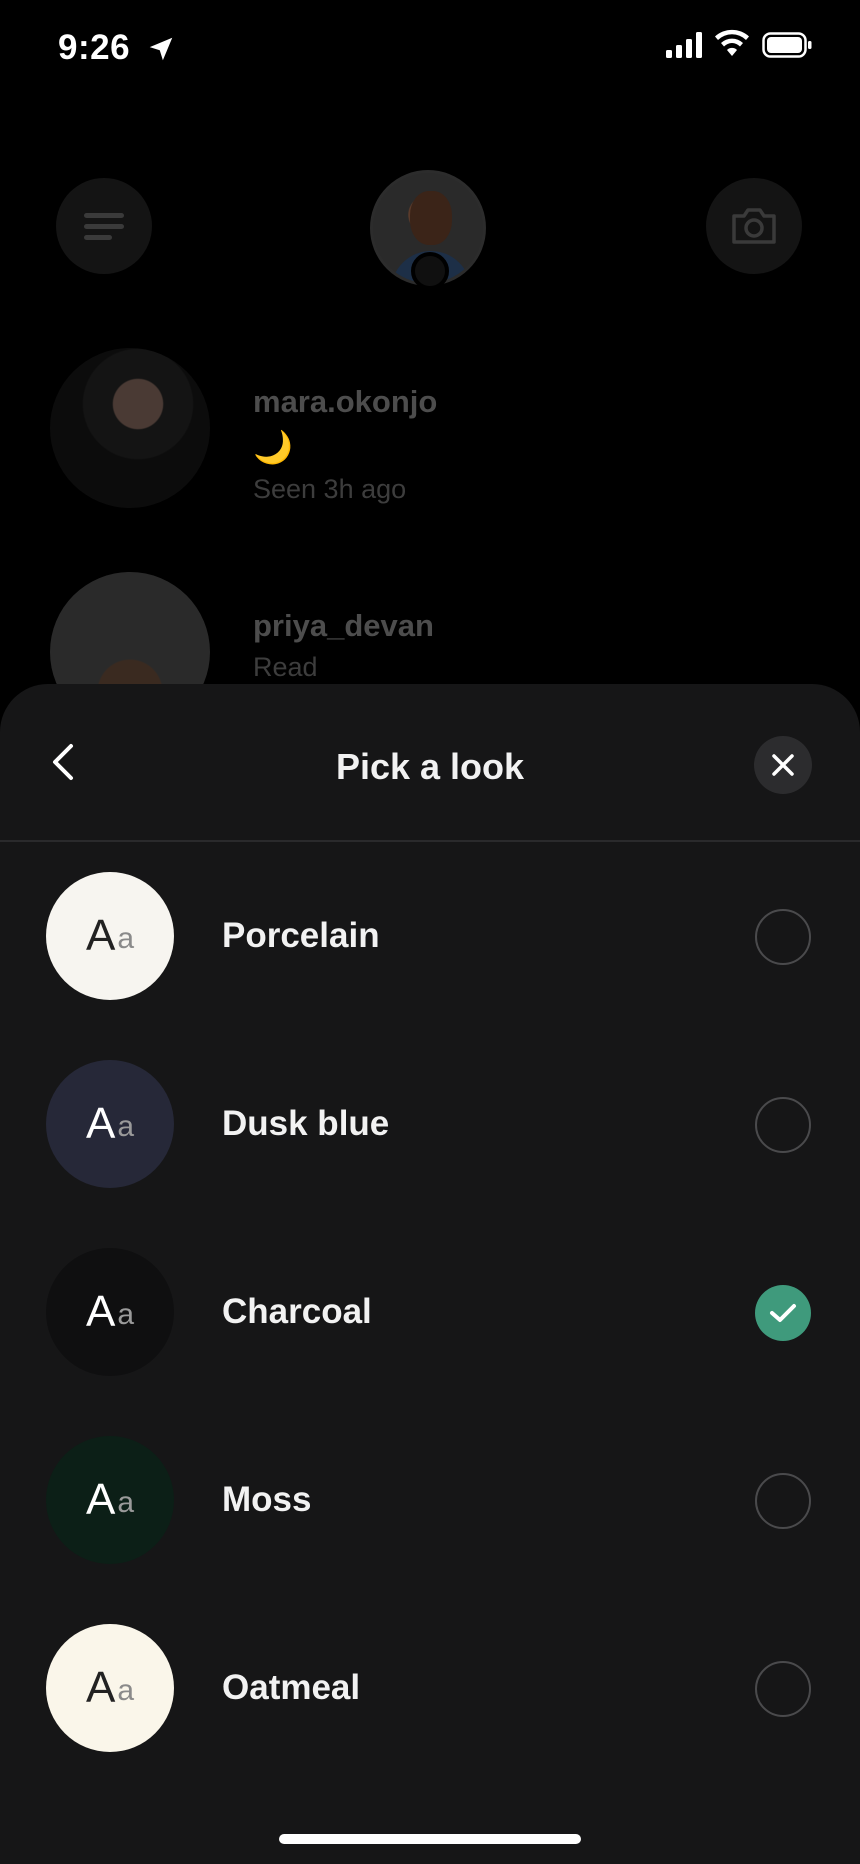  Describe the element at coordinates (330, 489) in the screenshot. I see `chat-status: Seen 3h ago` at that location.